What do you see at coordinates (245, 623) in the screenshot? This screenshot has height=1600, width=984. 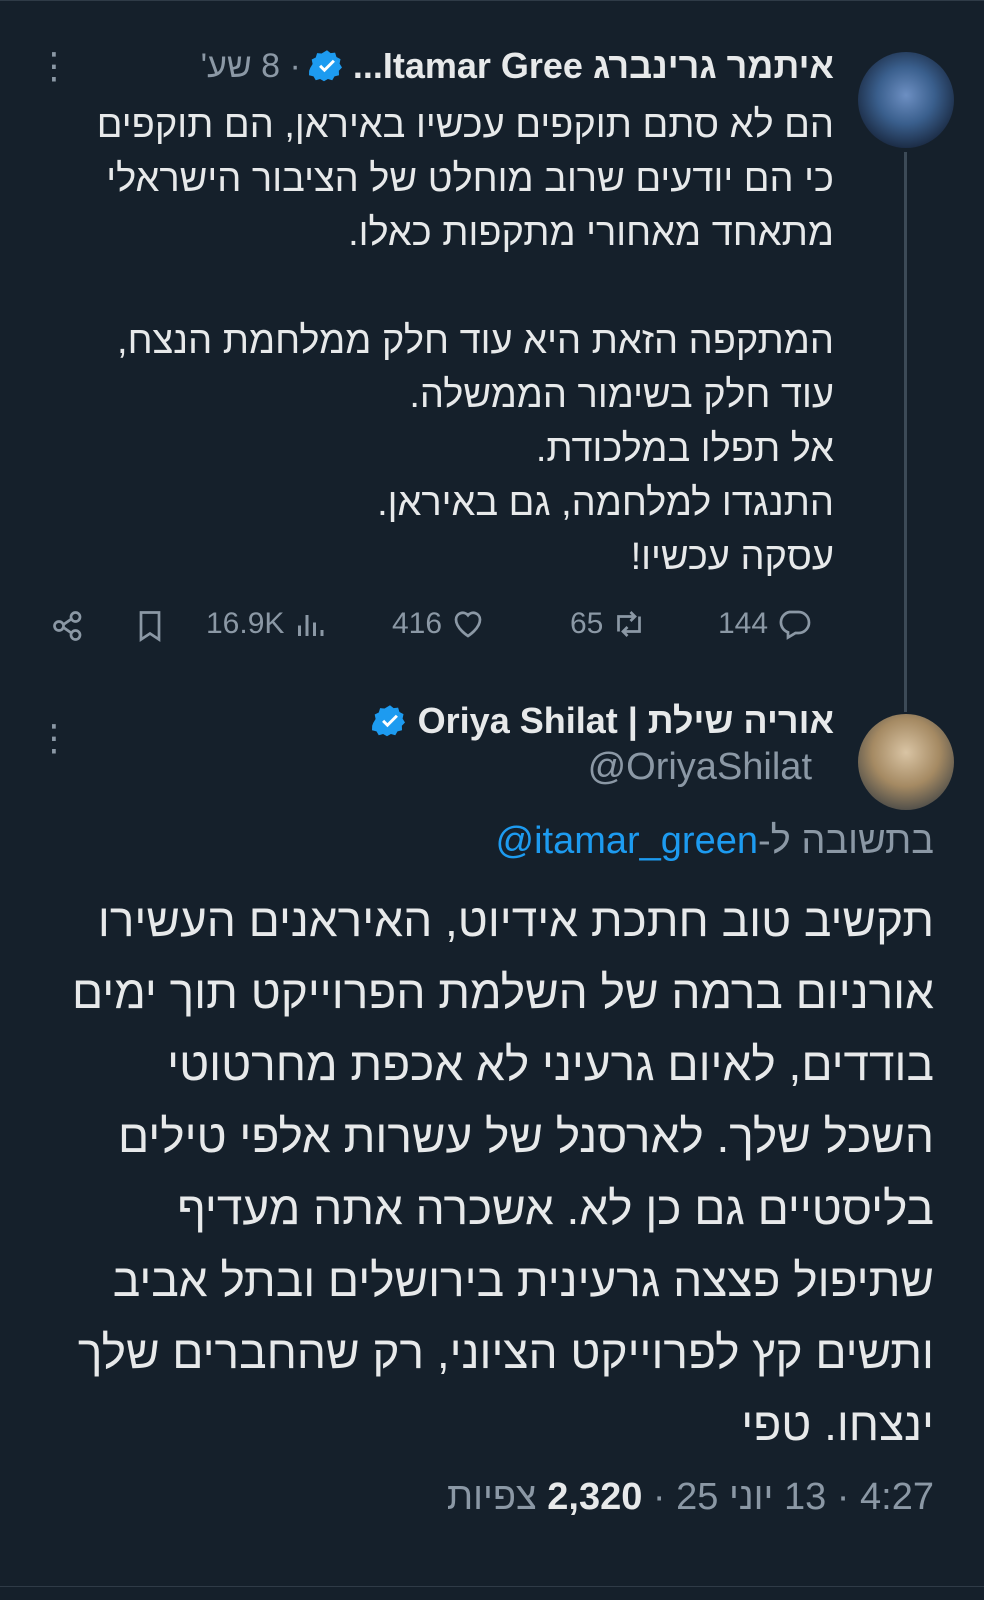 I see `views-count: 16.9K` at bounding box center [245, 623].